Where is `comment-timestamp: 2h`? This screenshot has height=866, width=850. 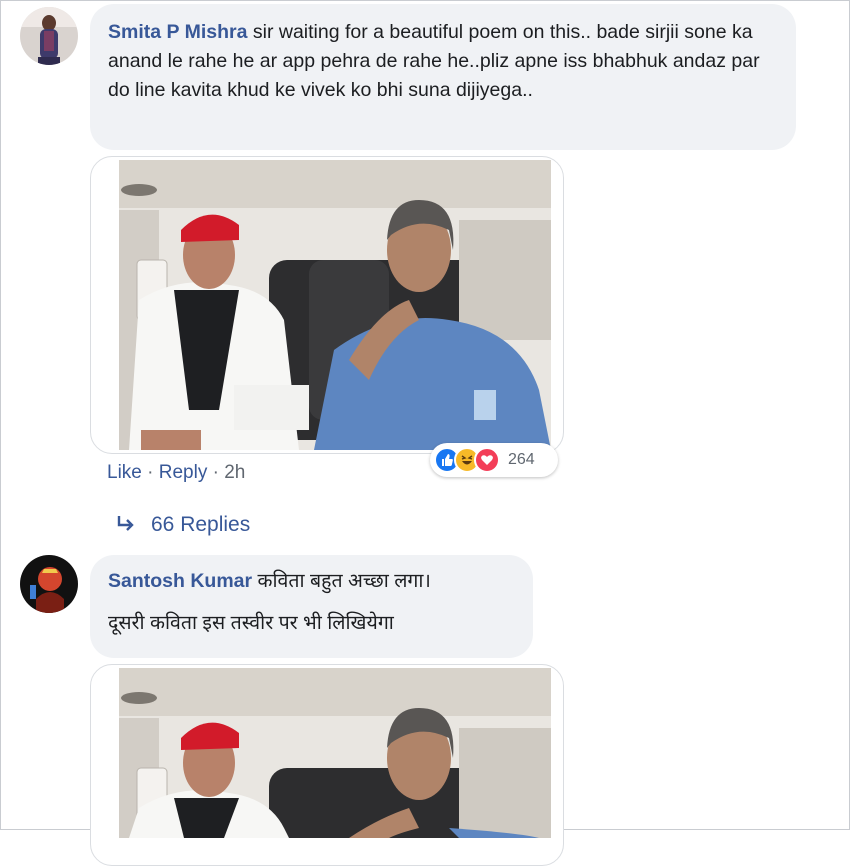
comment-timestamp: 2h is located at coordinates (234, 472).